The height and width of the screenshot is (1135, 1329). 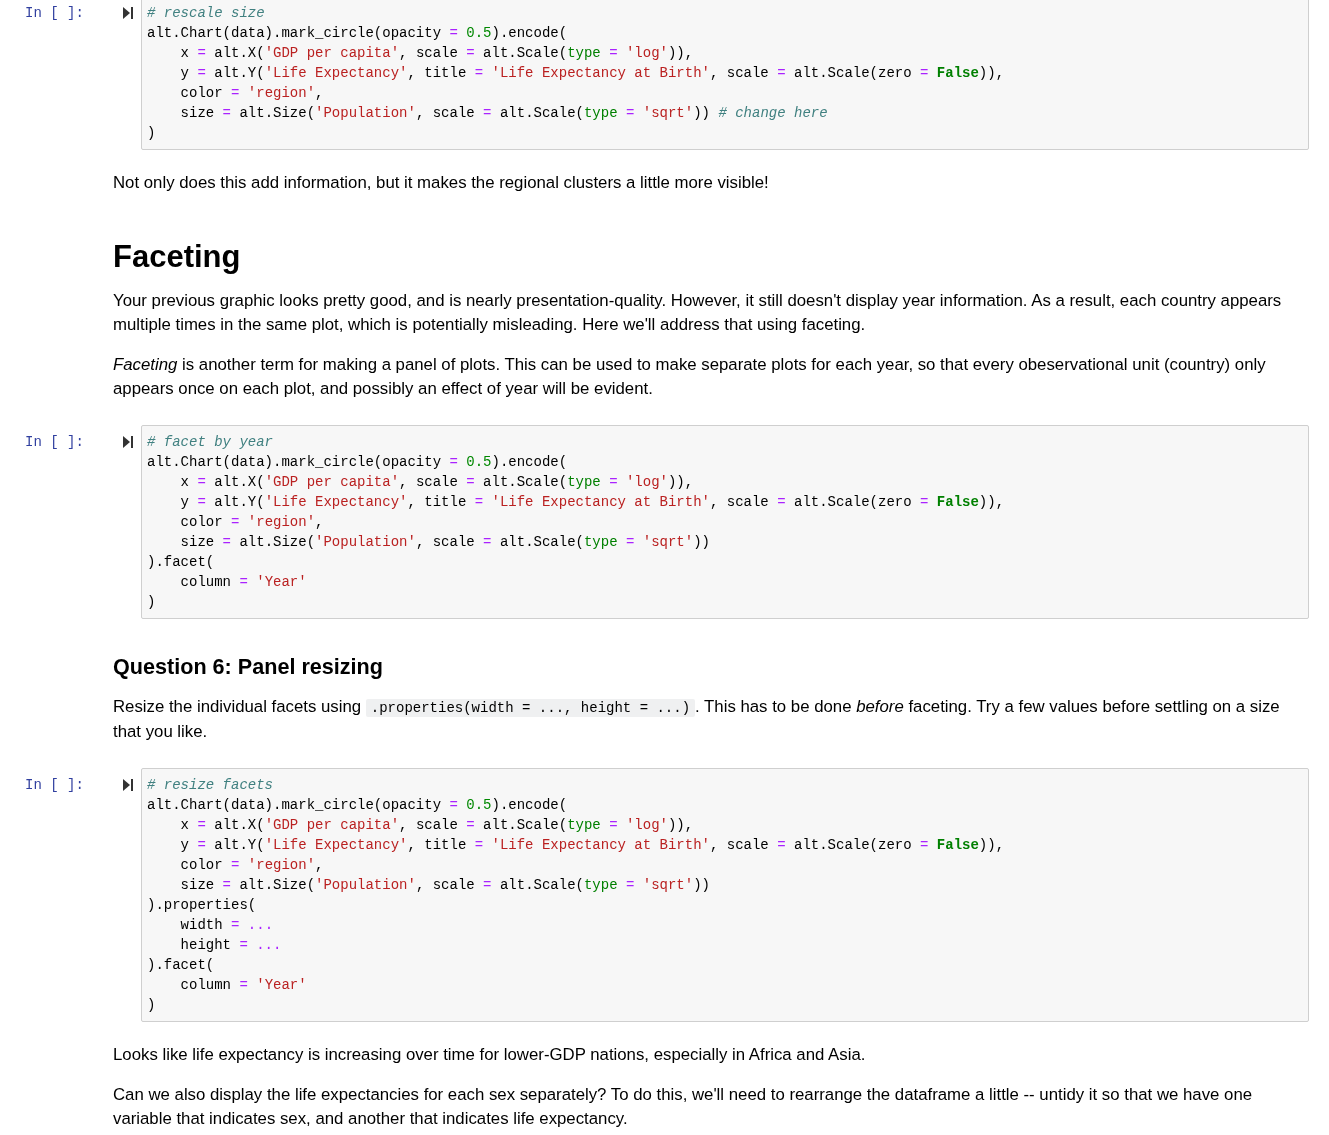 What do you see at coordinates (504, 113) in the screenshot?
I see `code-line: size = alt.Size('Population', scale = alt.Scale(type = 'sqrt')) # change here` at bounding box center [504, 113].